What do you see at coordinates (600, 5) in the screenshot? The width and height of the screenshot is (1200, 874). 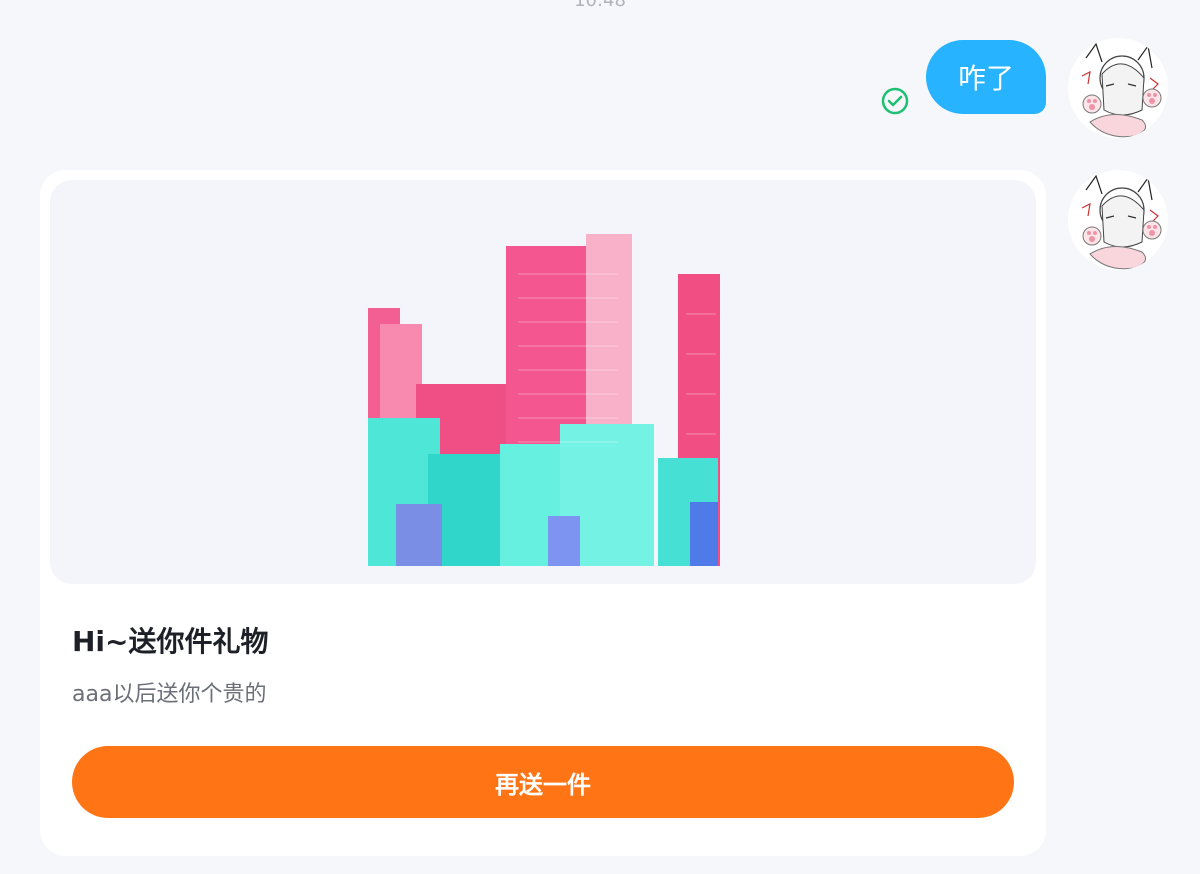 I see `chat-timestamp: 10:48` at bounding box center [600, 5].